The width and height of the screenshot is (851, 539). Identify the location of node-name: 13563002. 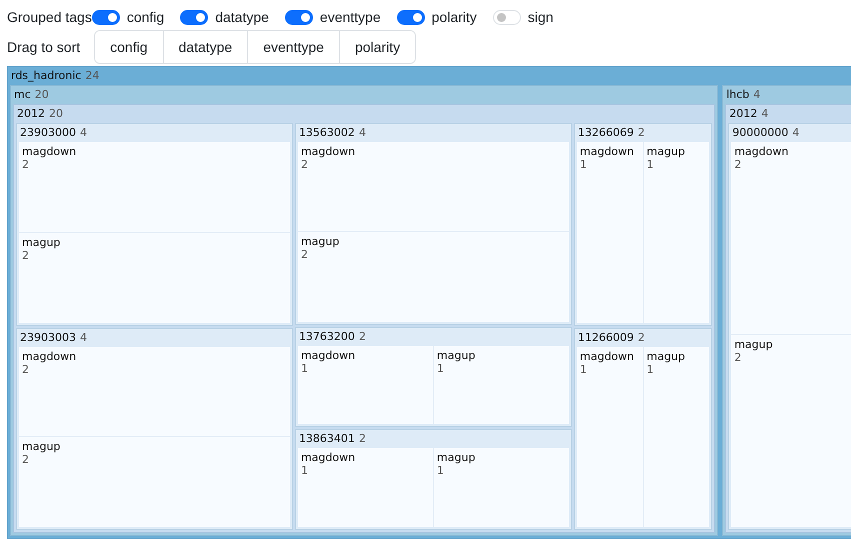
(326, 132).